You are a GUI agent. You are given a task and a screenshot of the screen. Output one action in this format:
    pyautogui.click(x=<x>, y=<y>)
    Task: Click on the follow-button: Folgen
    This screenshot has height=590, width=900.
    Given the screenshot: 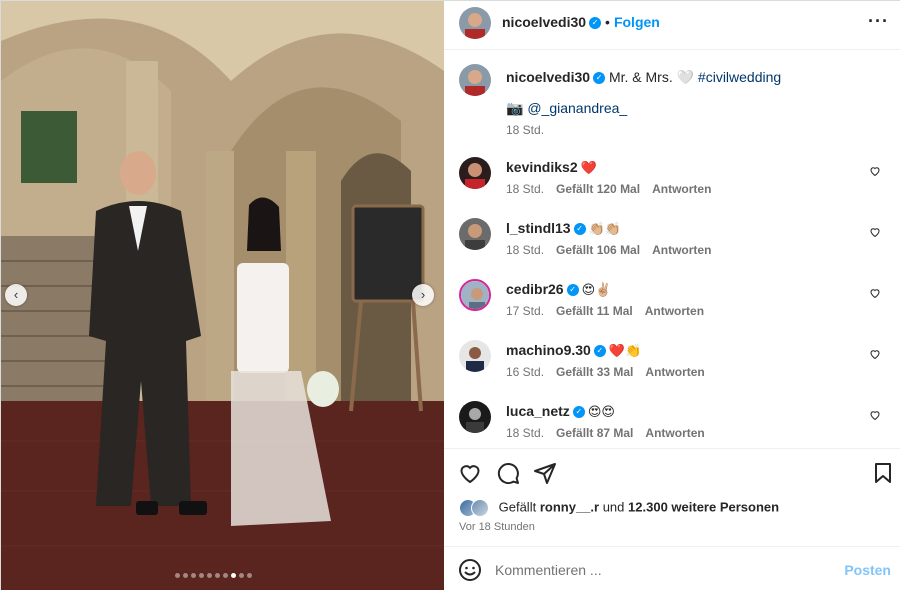 What is the action you would take?
    pyautogui.click(x=637, y=22)
    